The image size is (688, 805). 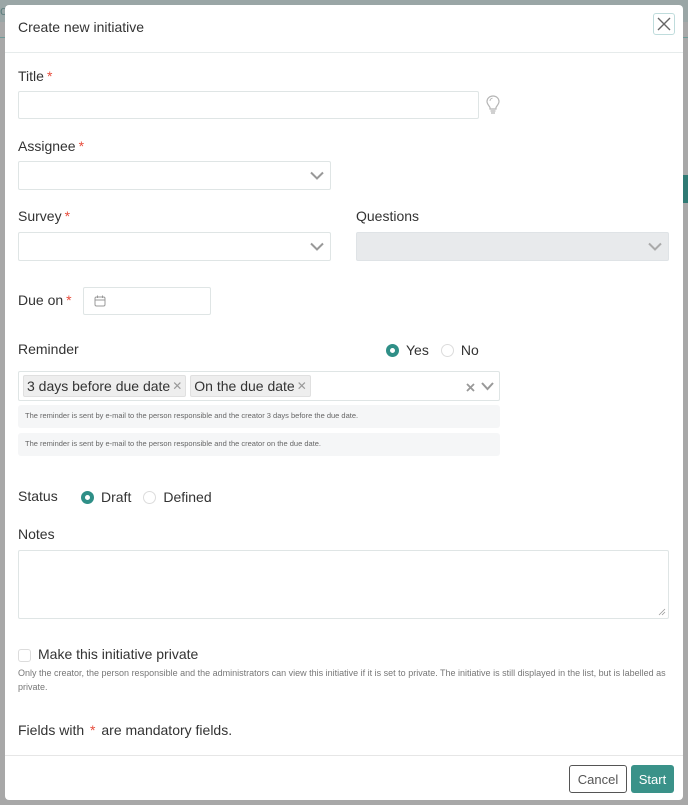 What do you see at coordinates (147, 301) in the screenshot?
I see `due-on-date-input` at bounding box center [147, 301].